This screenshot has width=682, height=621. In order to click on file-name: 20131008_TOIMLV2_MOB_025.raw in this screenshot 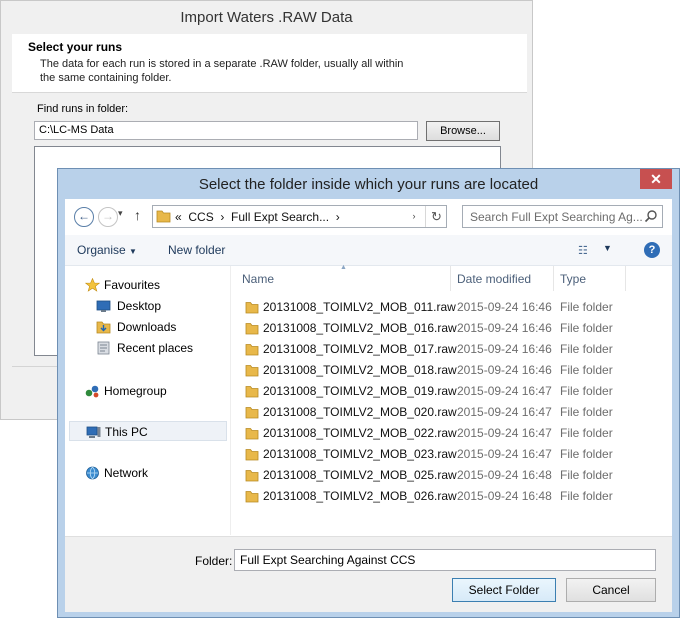, I will do `click(360, 475)`.